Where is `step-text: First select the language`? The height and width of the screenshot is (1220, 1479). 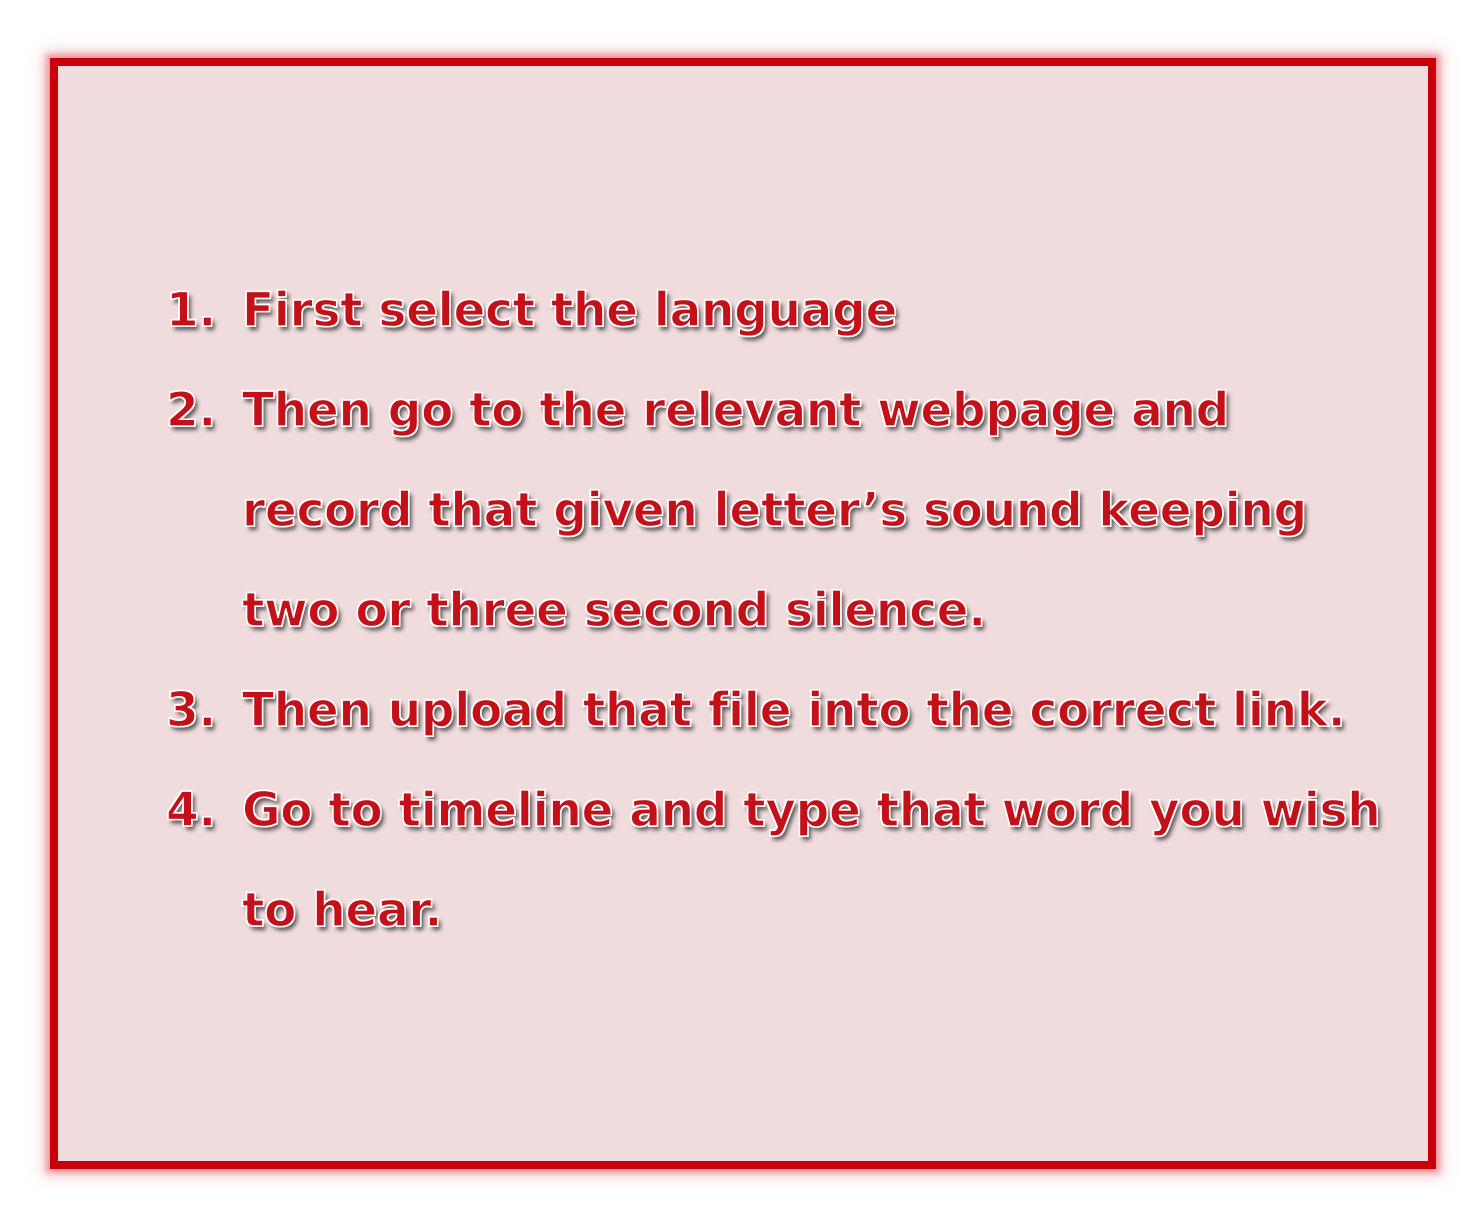
step-text: First select the language is located at coordinates (569, 310).